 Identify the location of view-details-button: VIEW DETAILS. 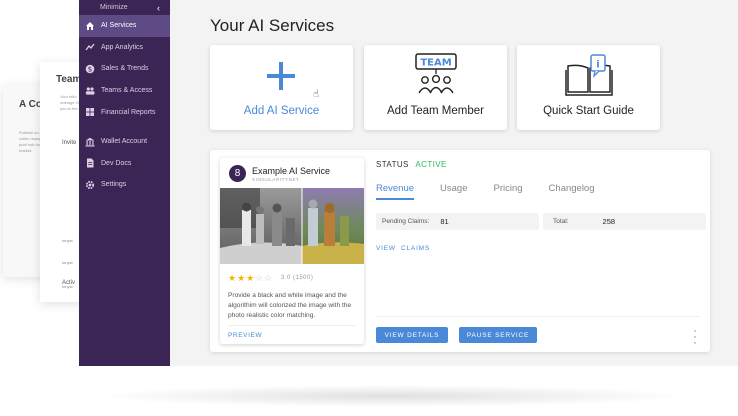
(412, 335).